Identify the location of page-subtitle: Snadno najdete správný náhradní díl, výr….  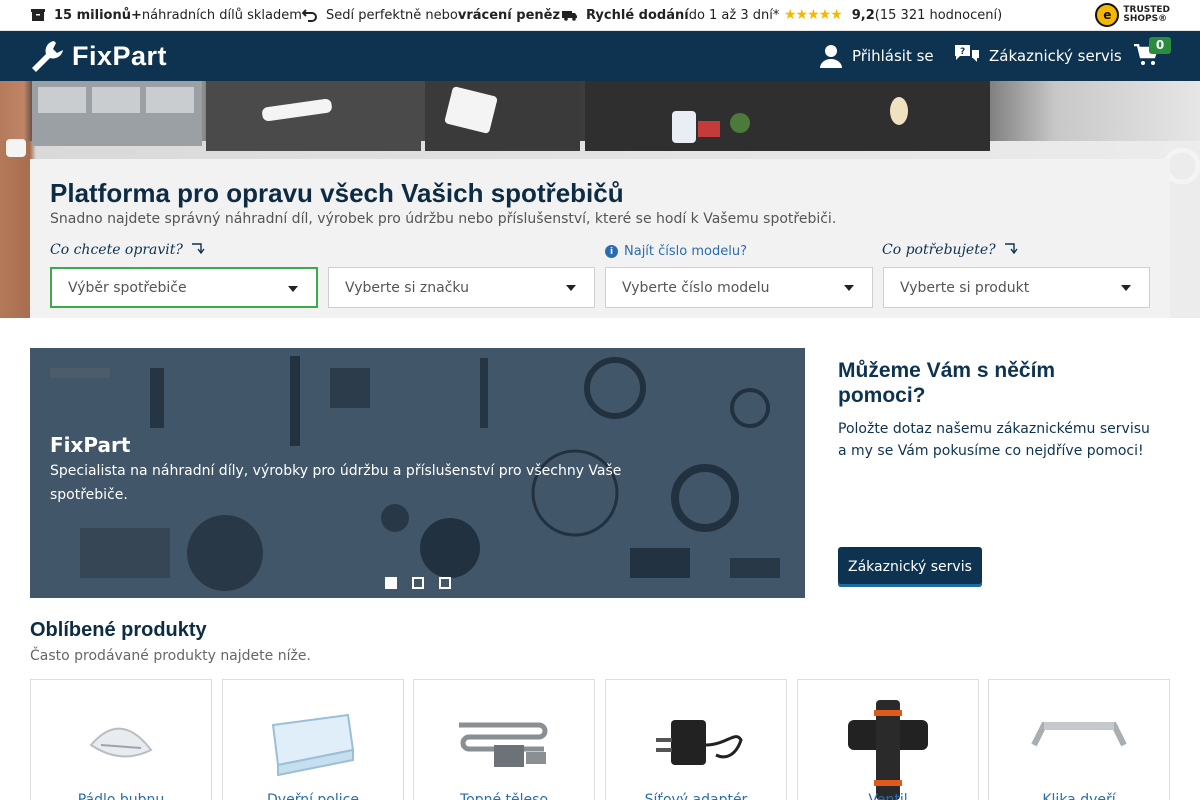
(443, 219).